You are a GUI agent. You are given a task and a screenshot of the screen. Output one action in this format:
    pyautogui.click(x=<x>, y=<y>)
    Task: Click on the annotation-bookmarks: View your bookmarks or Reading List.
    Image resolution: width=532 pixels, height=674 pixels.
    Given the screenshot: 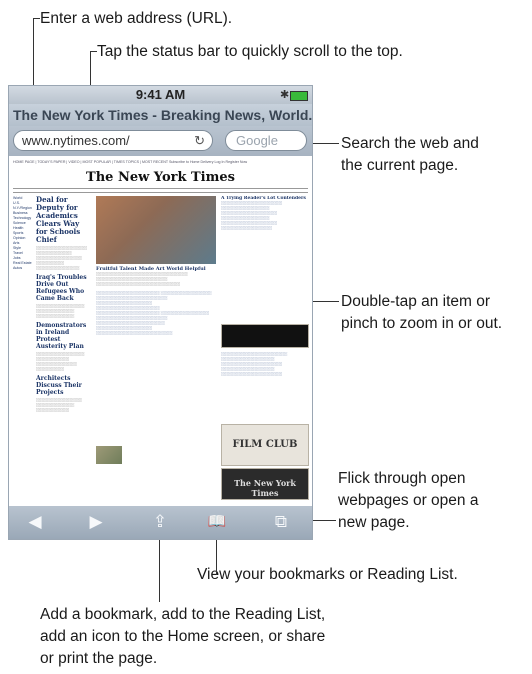 What is the action you would take?
    pyautogui.click(x=327, y=574)
    